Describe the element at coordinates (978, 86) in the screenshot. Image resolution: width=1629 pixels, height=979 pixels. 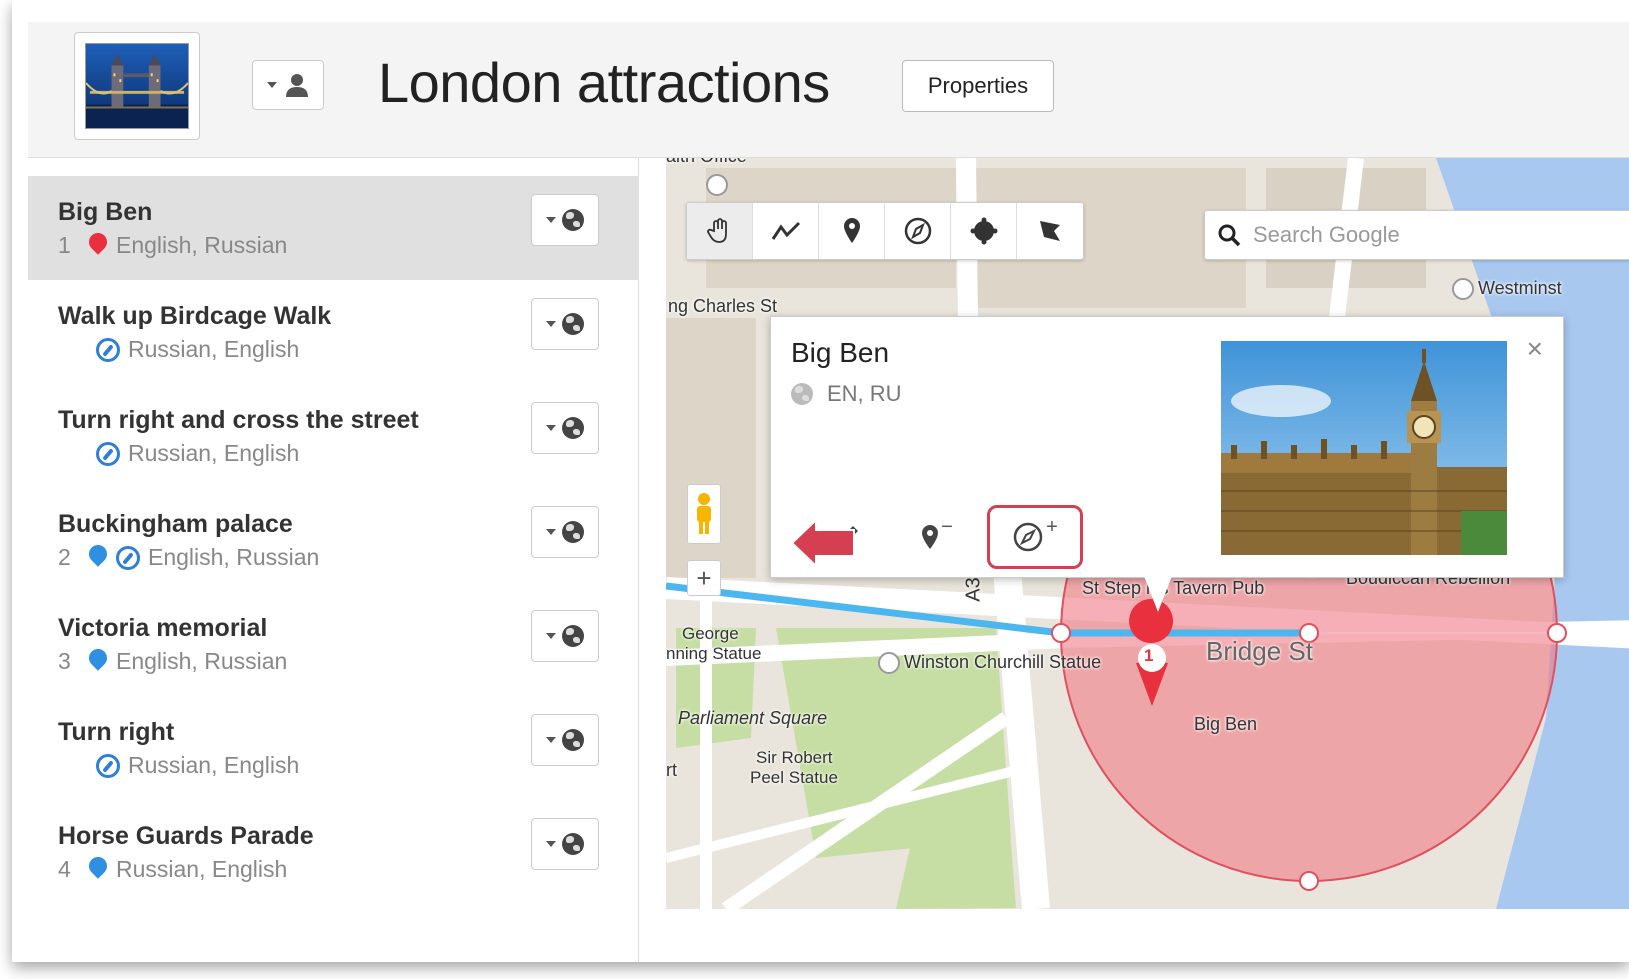
I see `properties-button: Properties` at that location.